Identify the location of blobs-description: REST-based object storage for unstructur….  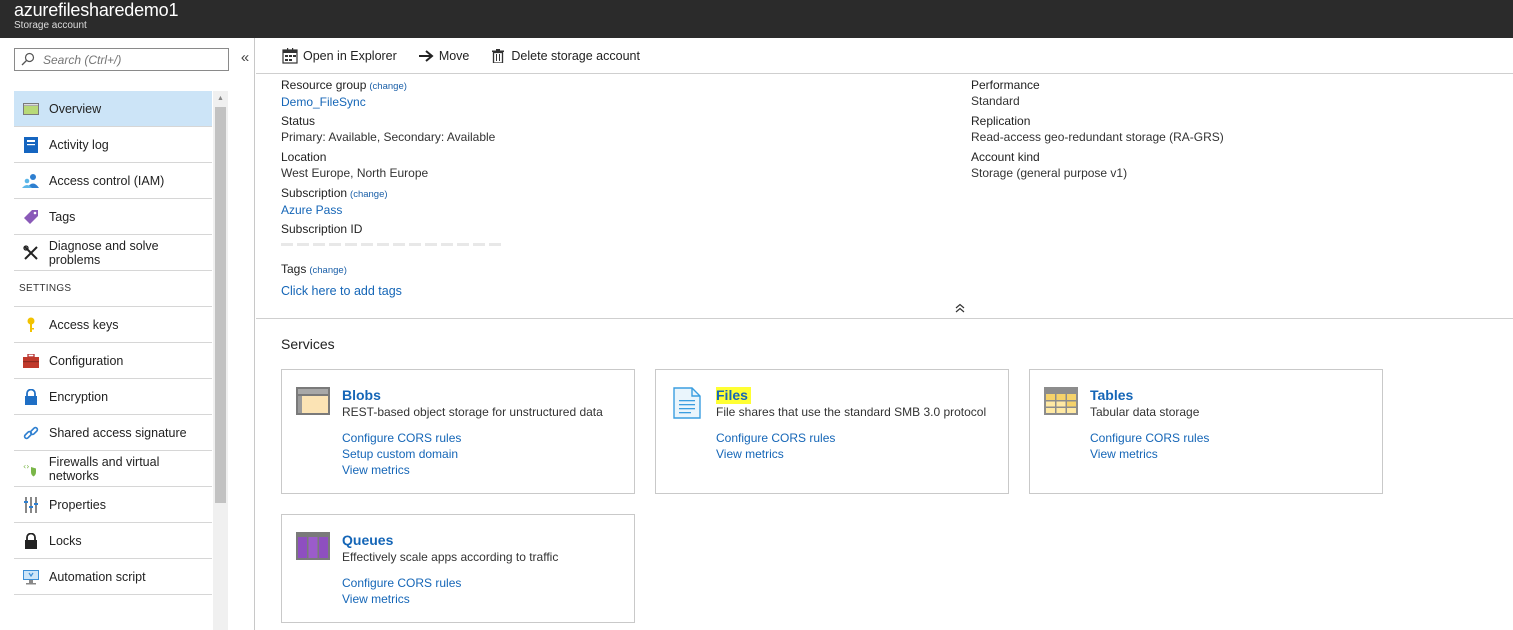
(472, 412).